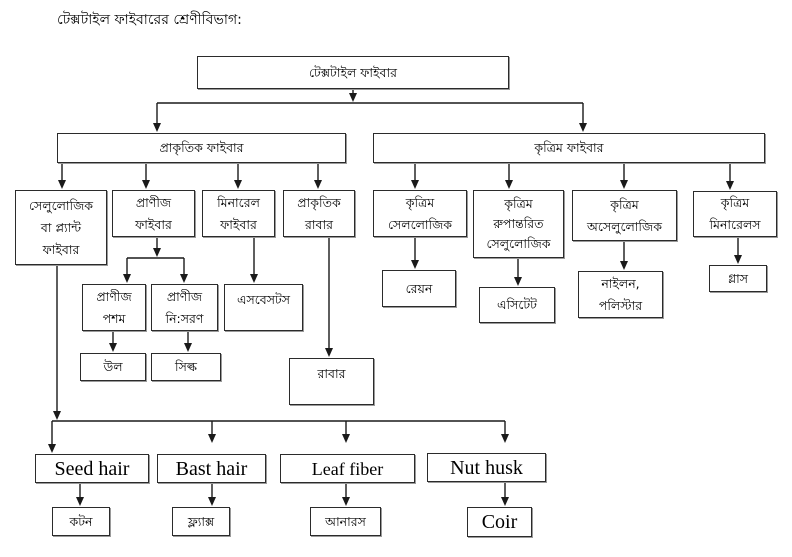 Image resolution: width=792 pixels, height=557 pixels. Describe the element at coordinates (238, 176) in the screenshot. I see `connector-natural-to-mineral` at that location.